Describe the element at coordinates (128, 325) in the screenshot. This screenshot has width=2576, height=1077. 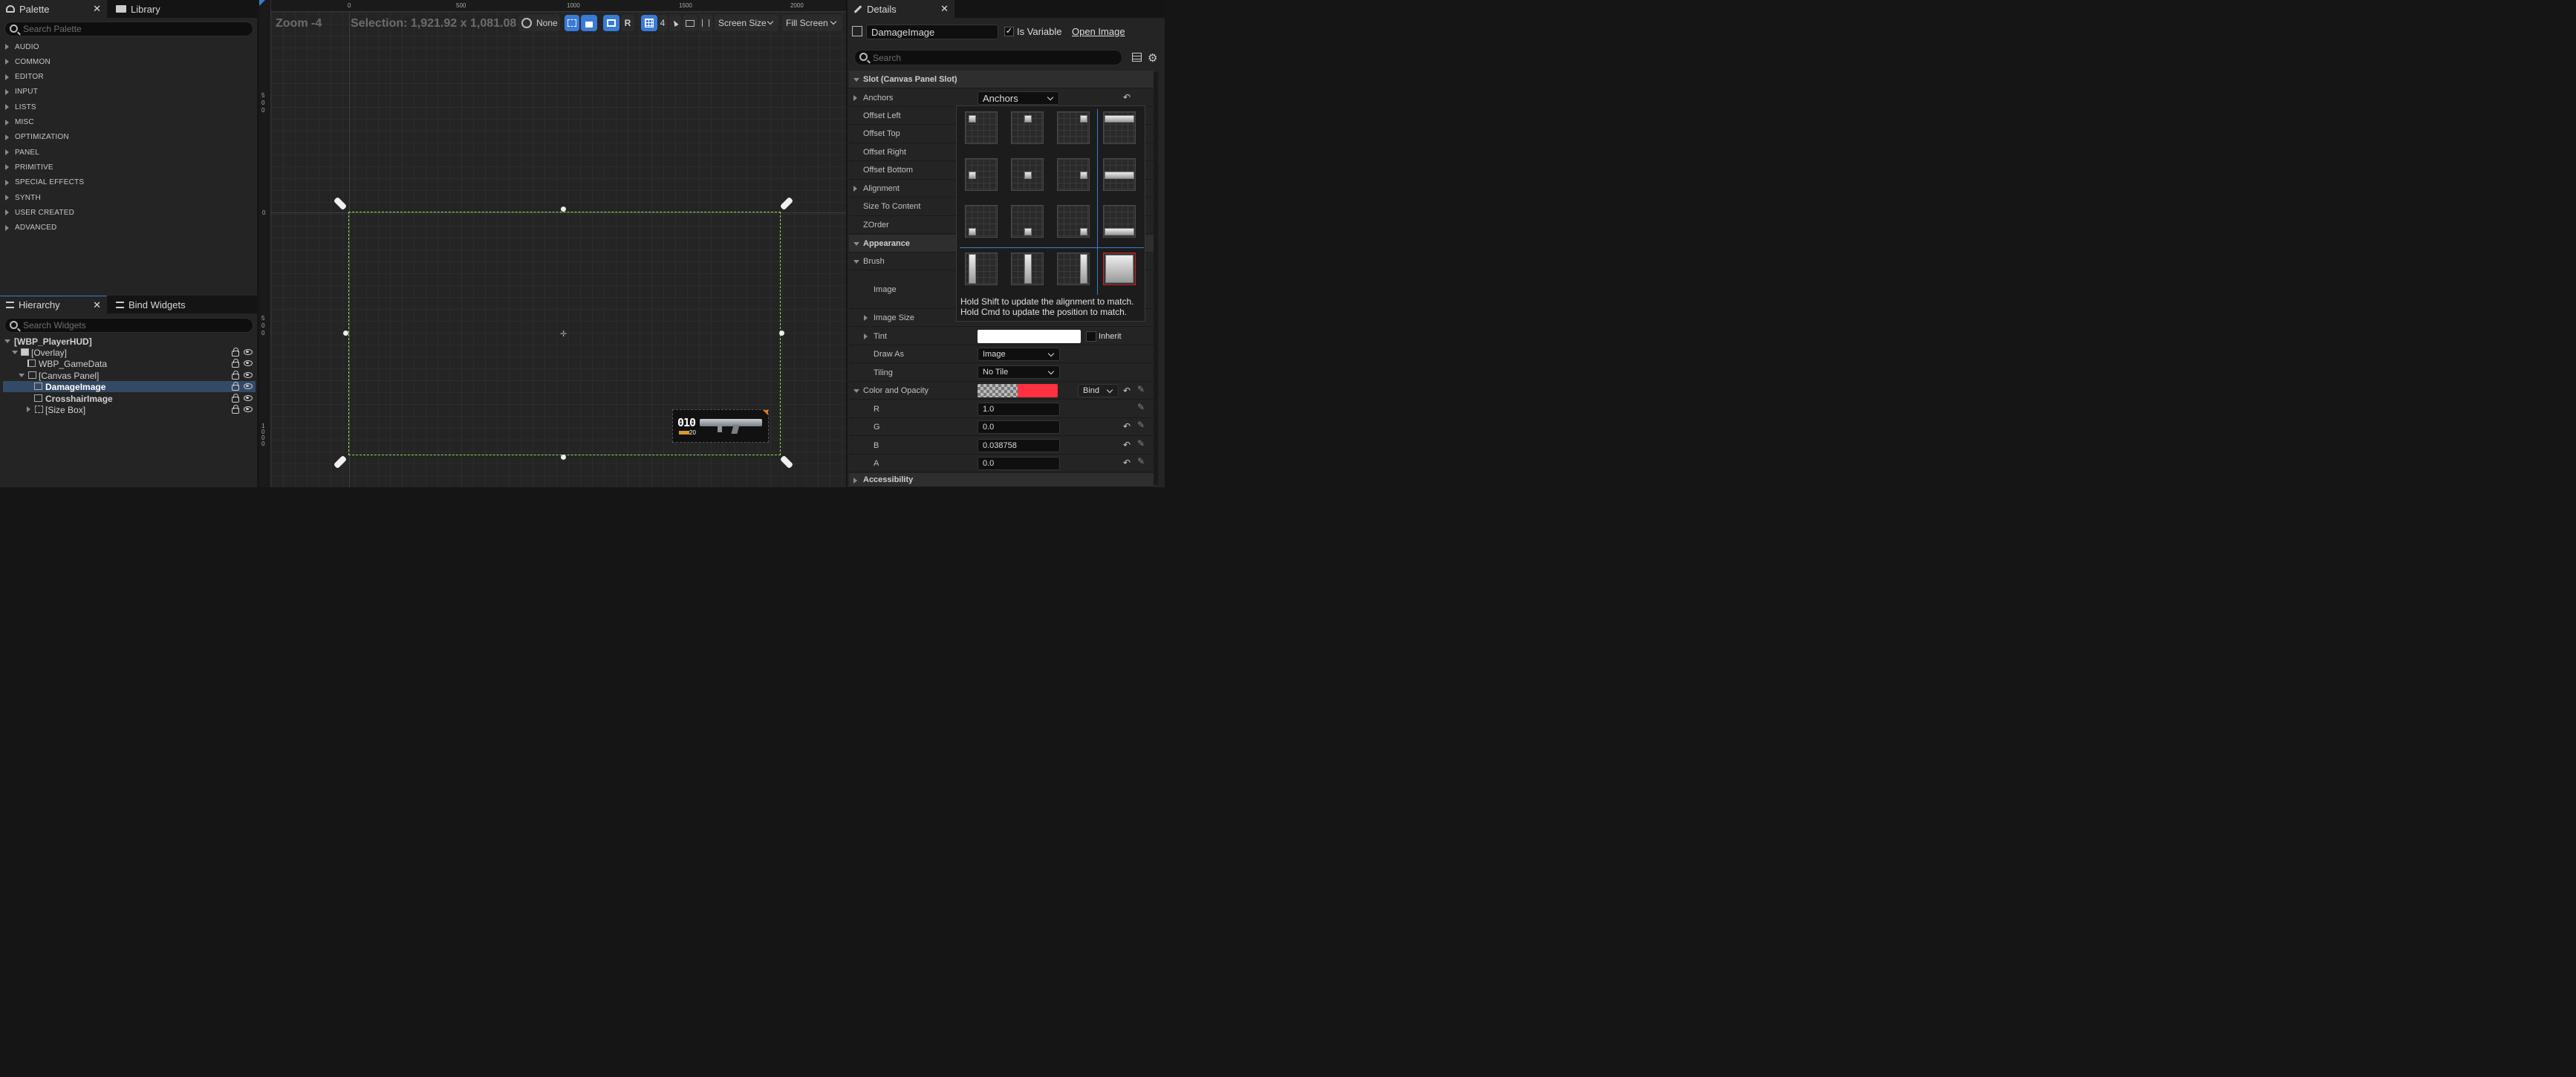
I see `hierarchy-search-input: Search Widgets` at that location.